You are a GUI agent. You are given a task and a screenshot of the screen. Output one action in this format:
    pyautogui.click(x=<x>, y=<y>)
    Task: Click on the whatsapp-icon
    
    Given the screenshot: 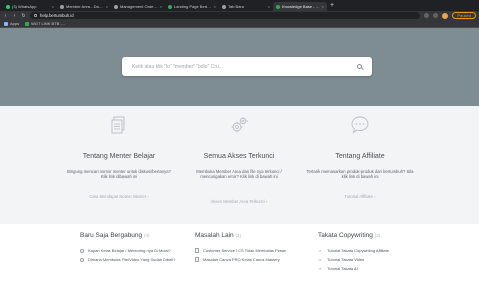 What is the action you would take?
    pyautogui.click(x=8, y=6)
    